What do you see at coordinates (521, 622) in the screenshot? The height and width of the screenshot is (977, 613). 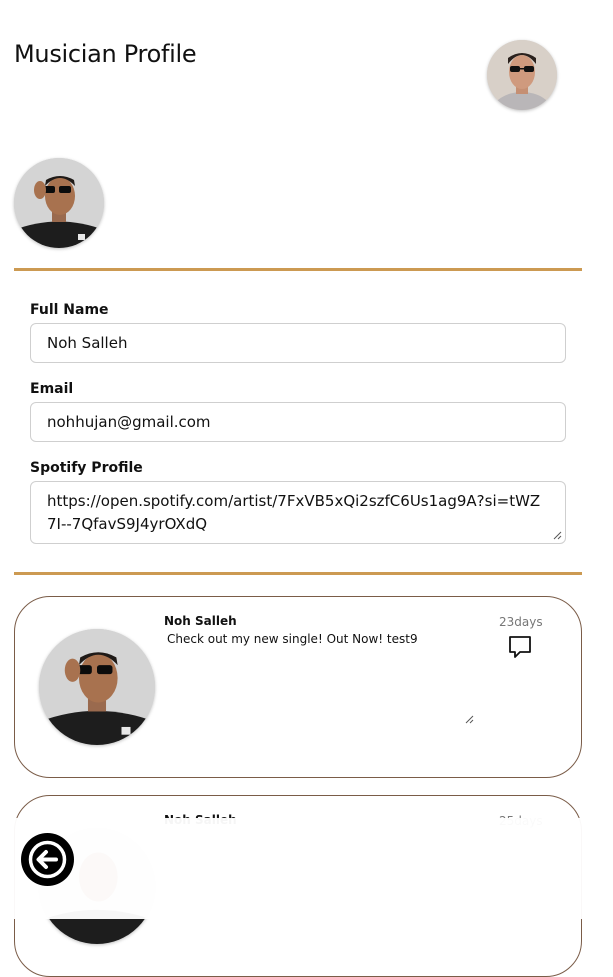 I see `post-time: 23days` at bounding box center [521, 622].